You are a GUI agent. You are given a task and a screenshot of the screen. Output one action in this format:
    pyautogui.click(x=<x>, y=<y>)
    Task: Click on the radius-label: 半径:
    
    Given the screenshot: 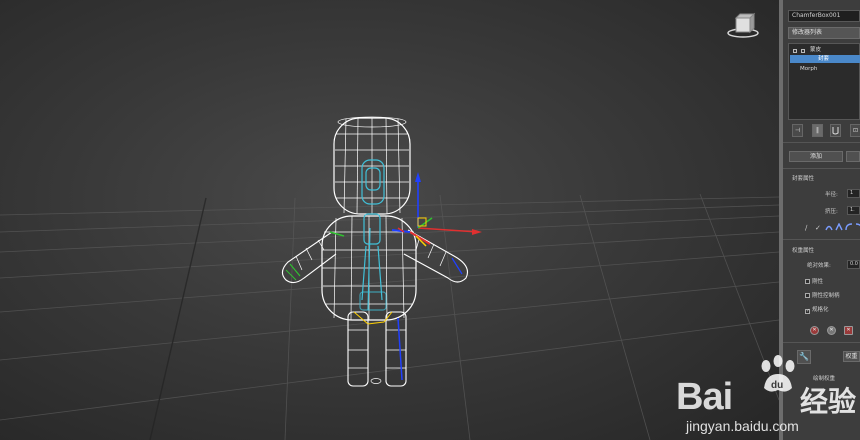 What is the action you would take?
    pyautogui.click(x=831, y=195)
    